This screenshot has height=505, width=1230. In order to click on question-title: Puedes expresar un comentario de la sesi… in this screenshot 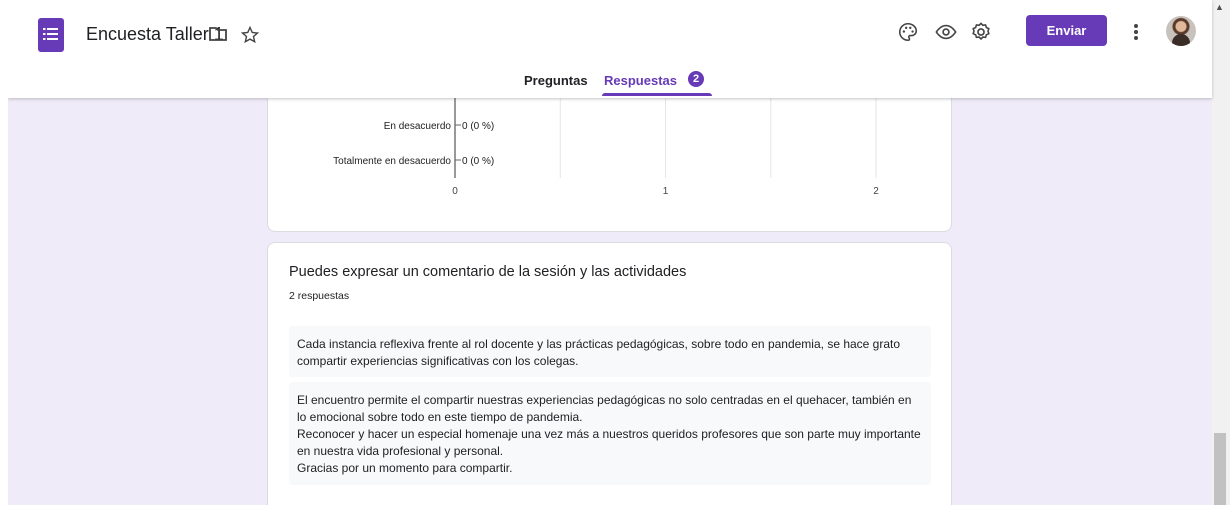, I will do `click(488, 272)`.